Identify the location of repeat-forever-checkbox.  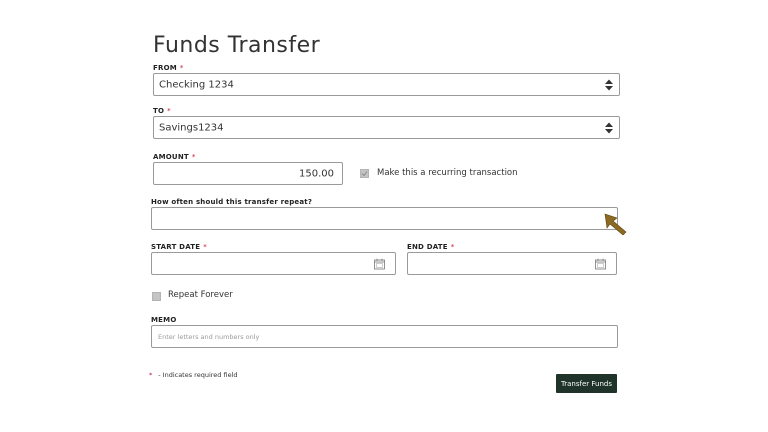
(156, 296).